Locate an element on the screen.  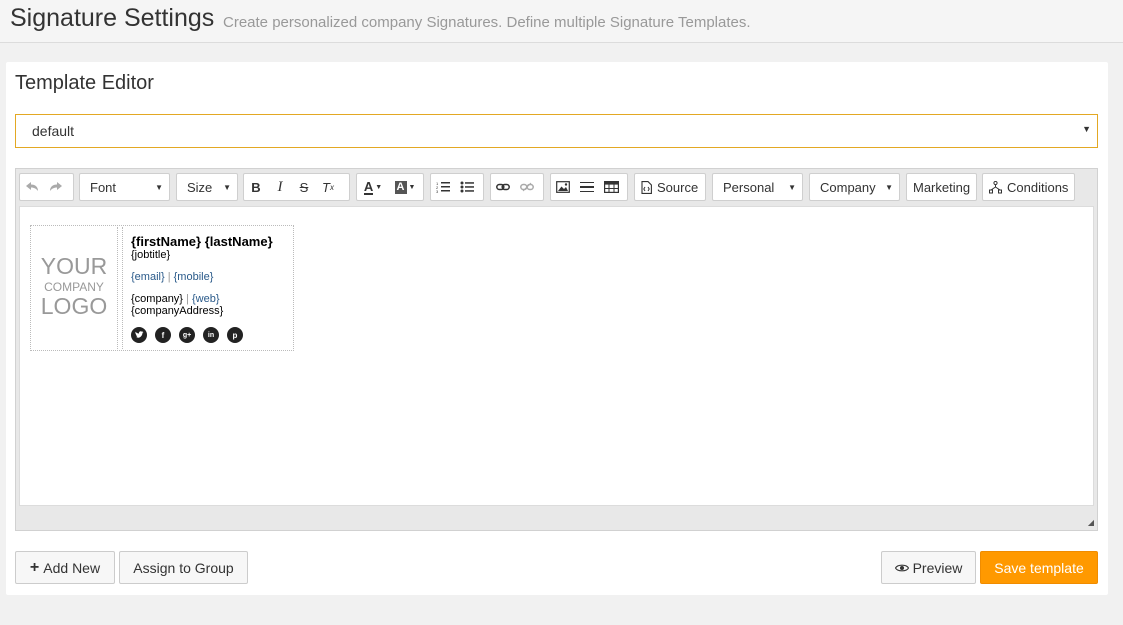
marketing-button: Marketing is located at coordinates (941, 187).